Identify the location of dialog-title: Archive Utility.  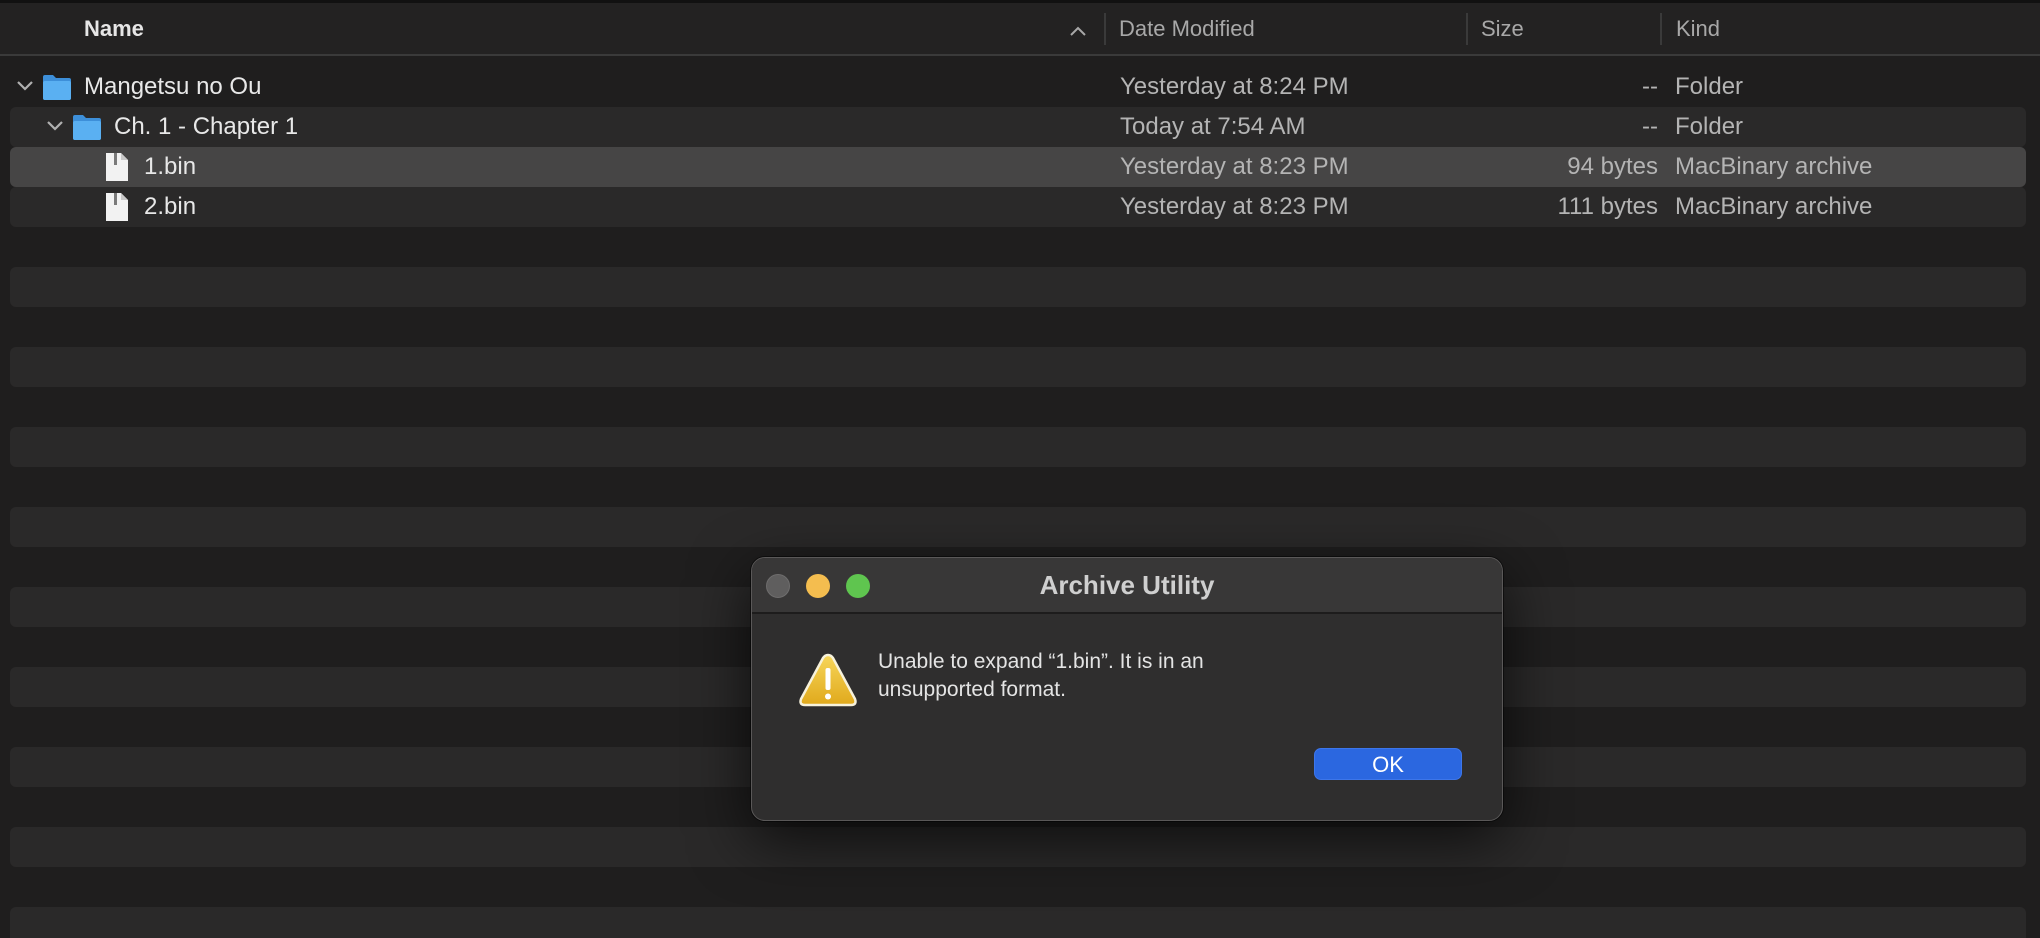
(1127, 585).